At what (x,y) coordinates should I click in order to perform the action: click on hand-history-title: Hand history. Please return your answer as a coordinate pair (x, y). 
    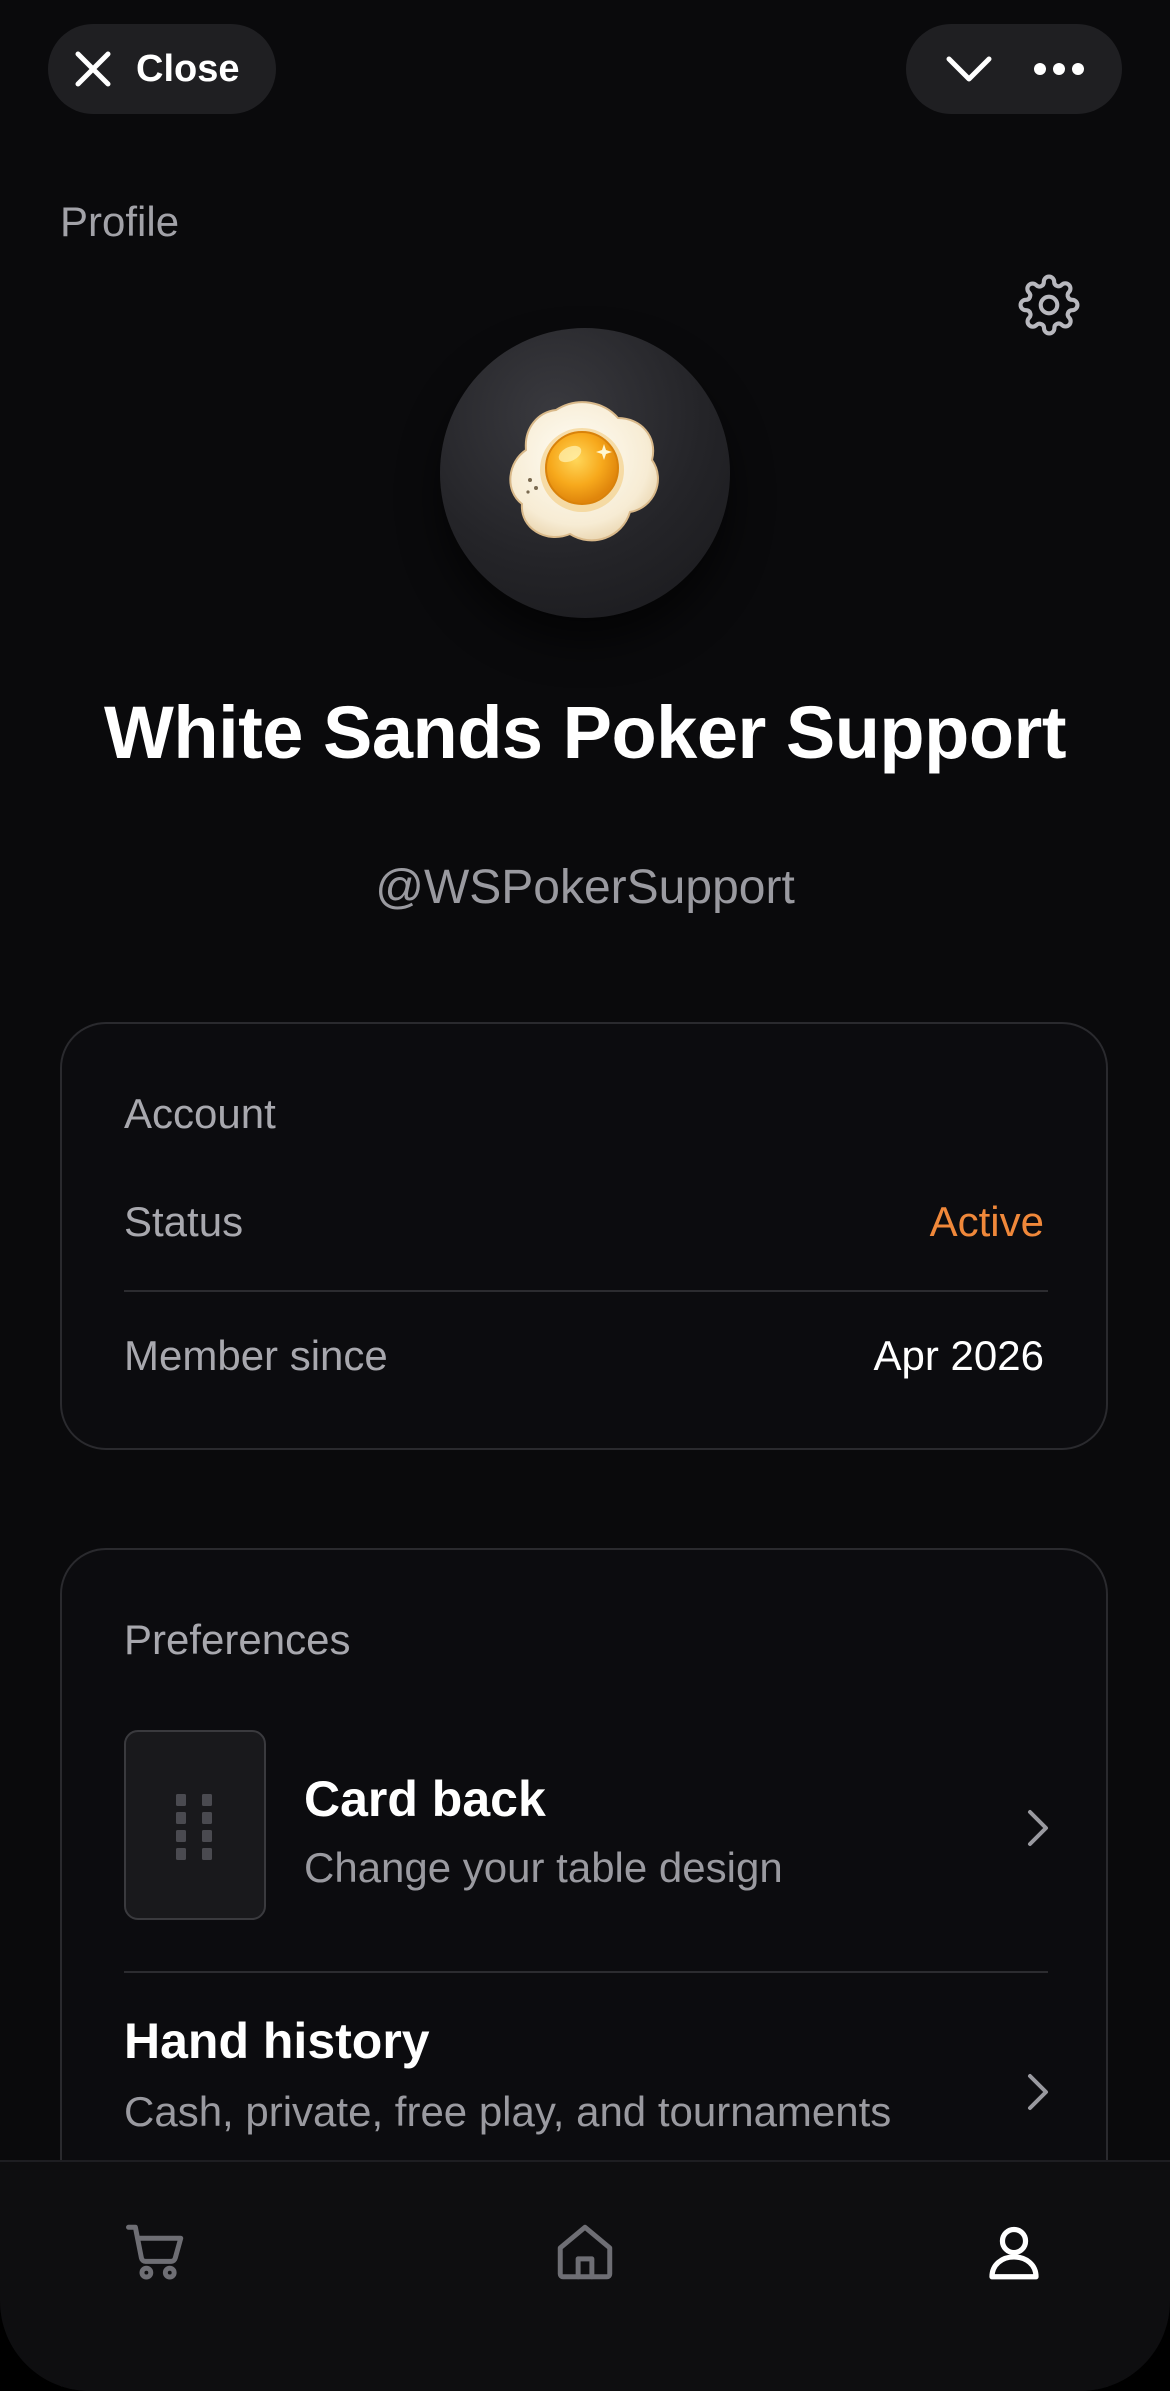
    Looking at the image, I should click on (277, 2041).